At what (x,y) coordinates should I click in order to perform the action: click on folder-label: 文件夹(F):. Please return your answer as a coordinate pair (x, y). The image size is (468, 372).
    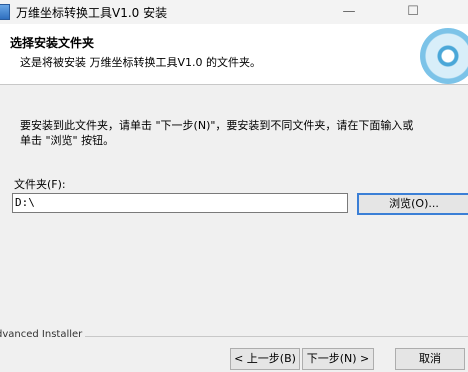
    Looking at the image, I should click on (40, 184).